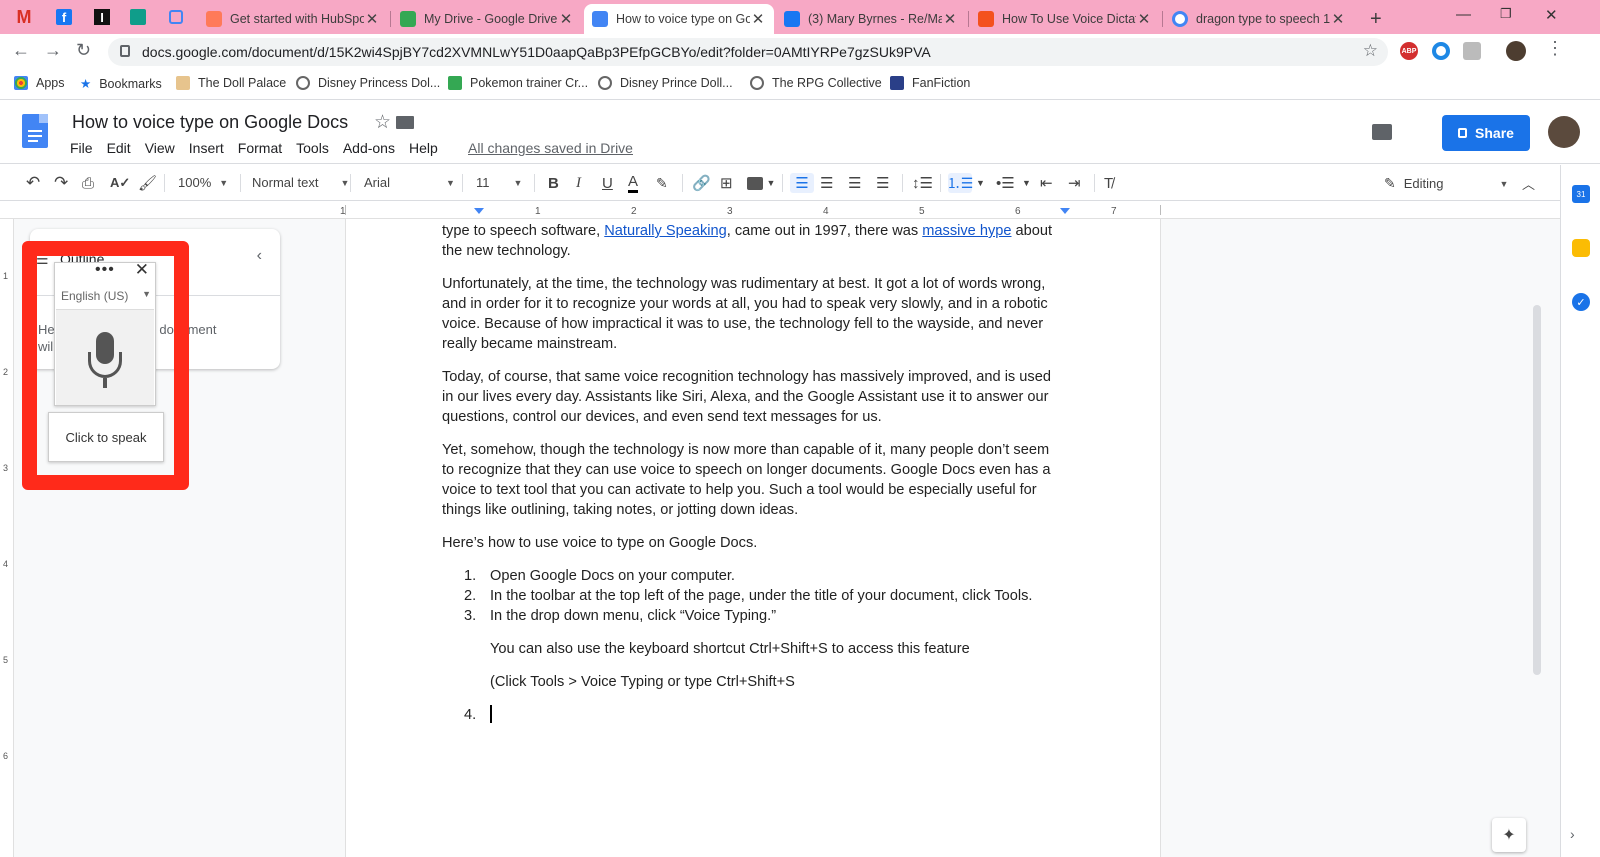 Image resolution: width=1600 pixels, height=857 pixels. Describe the element at coordinates (160, 148) in the screenshot. I see `menu-view: View` at that location.